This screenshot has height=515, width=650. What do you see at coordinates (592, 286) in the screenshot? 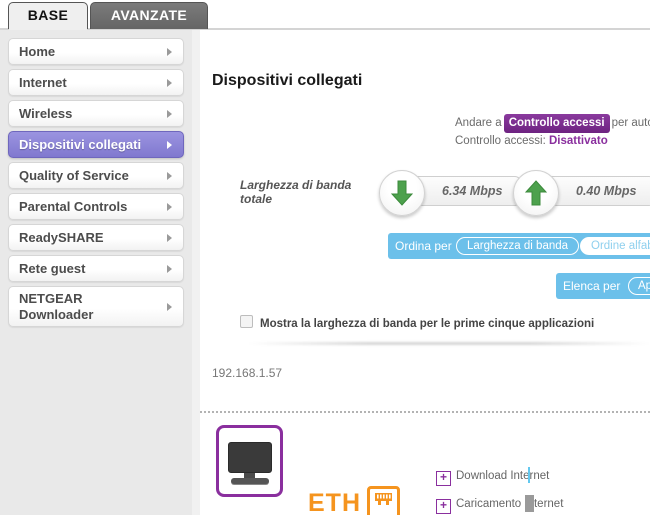
I see `list-by-label: Elenca per` at bounding box center [592, 286].